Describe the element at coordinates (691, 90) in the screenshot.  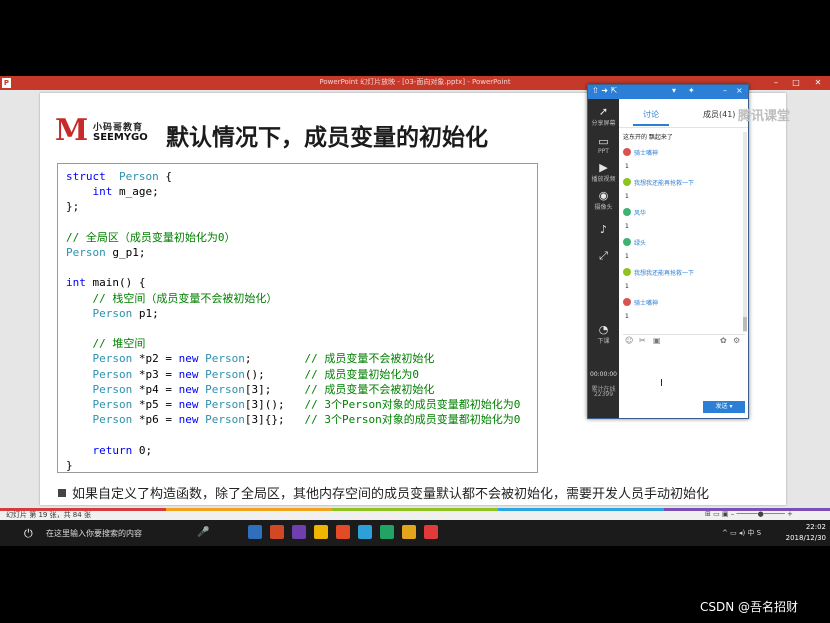
I see `pin-icon: ✦` at that location.